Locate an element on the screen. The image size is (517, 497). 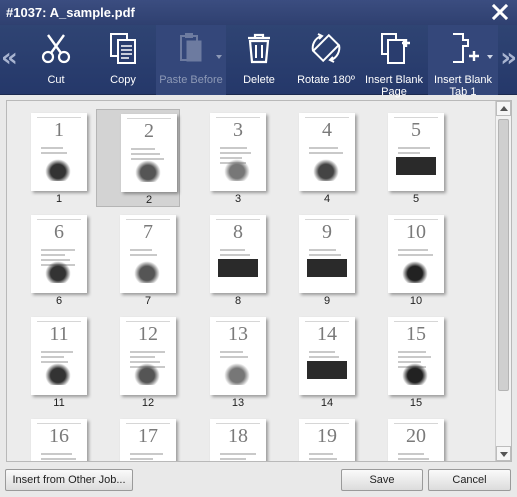
page-caption: 7 is located at coordinates (148, 301).